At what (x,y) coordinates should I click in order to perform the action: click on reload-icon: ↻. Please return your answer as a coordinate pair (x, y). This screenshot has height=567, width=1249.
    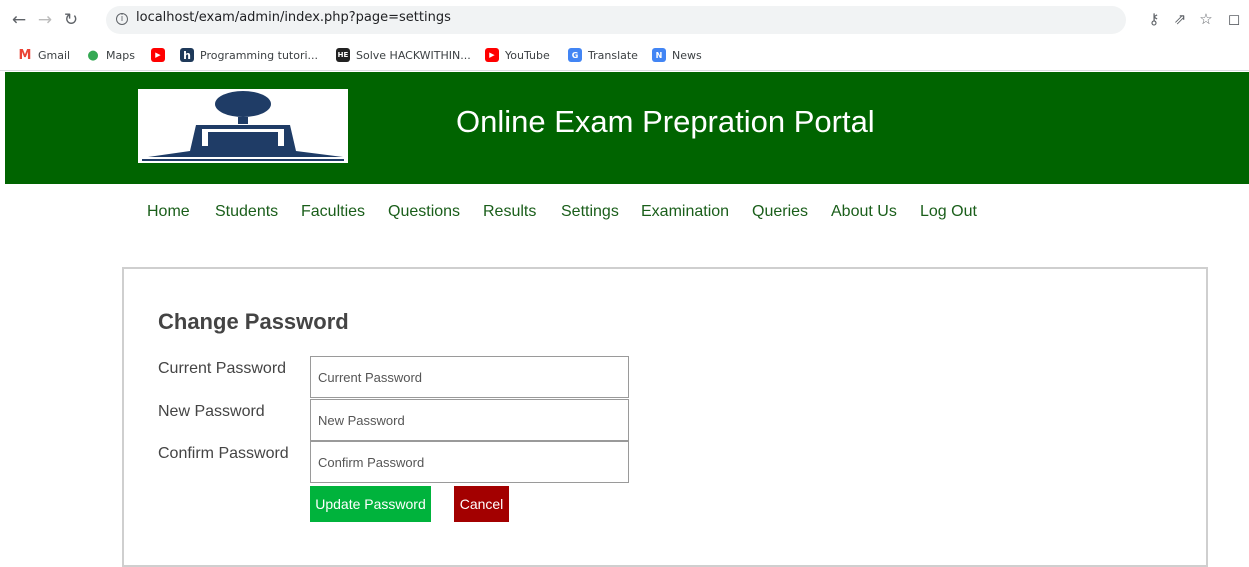
    Looking at the image, I should click on (71, 20).